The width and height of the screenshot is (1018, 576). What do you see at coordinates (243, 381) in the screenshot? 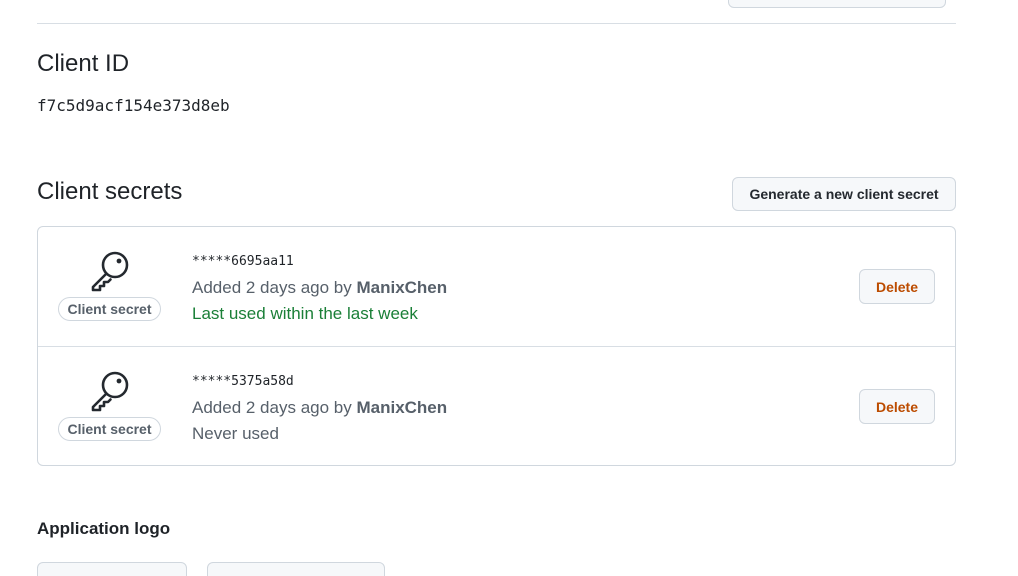
I see `secret-masked-value: *****5375a58d` at bounding box center [243, 381].